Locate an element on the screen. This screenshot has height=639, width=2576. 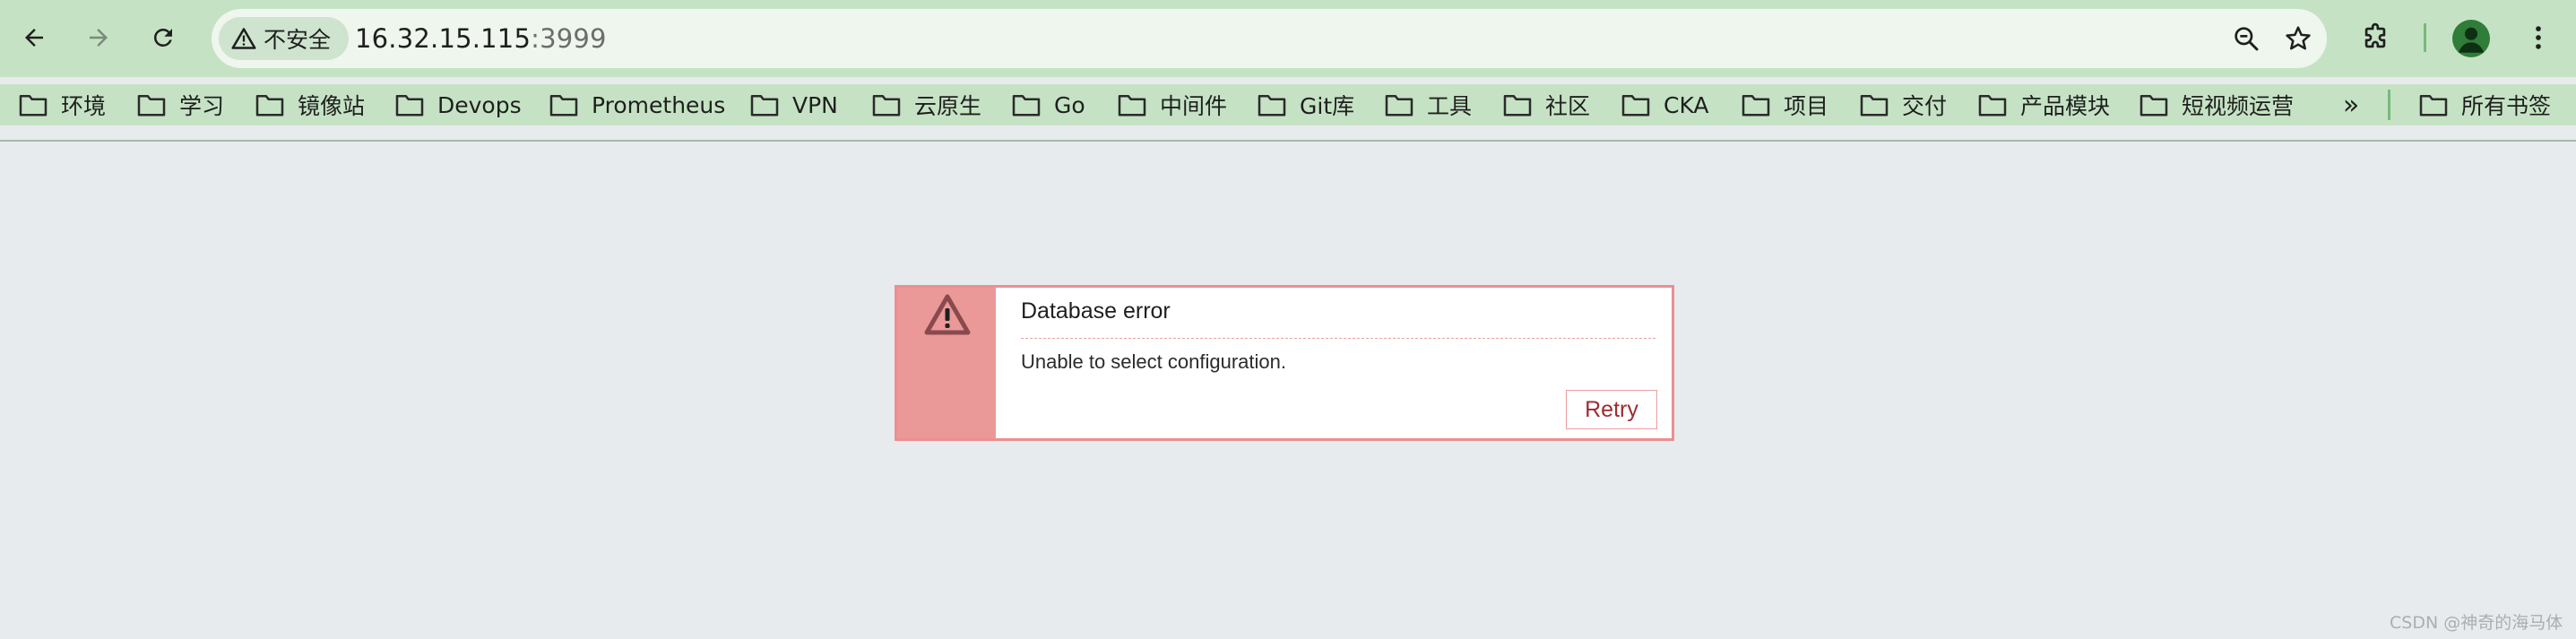
alert-message: Unable to select configuration. is located at coordinates (1153, 361).